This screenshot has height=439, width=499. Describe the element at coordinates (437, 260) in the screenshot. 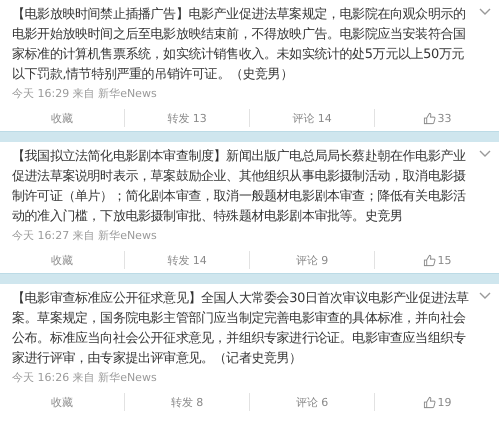

I see `like-button: 15` at that location.